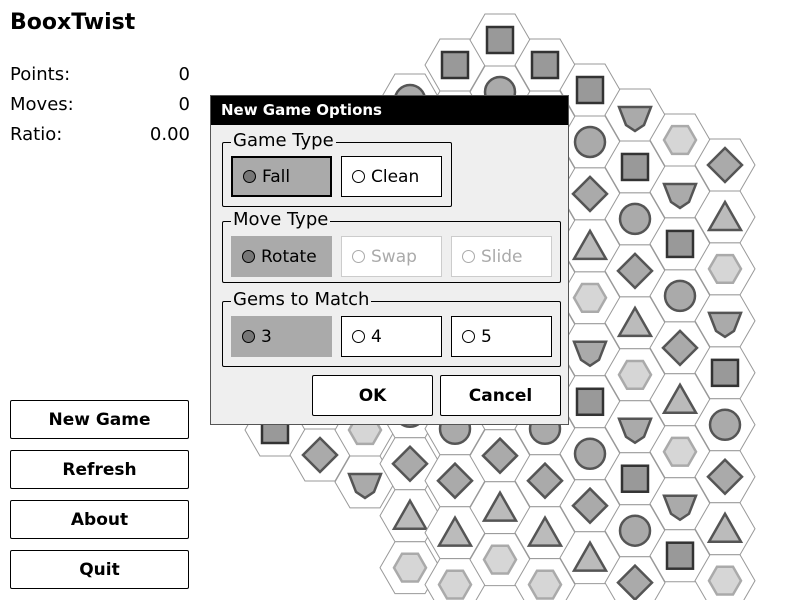  Describe the element at coordinates (283, 140) in the screenshot. I see `game-type-label: Game Type` at that location.